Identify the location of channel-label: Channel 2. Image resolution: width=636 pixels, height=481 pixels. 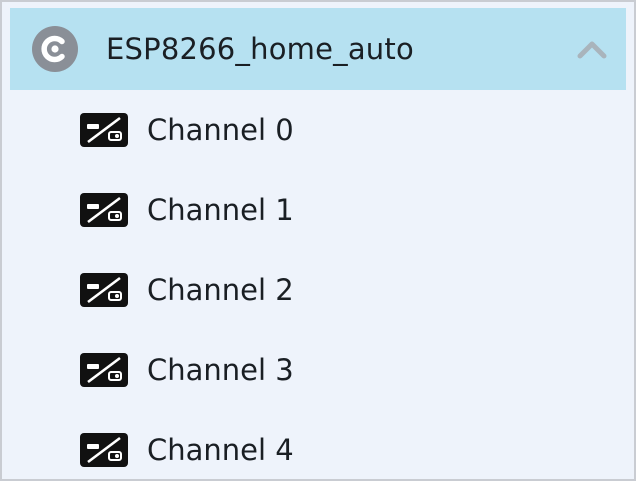
(220, 290).